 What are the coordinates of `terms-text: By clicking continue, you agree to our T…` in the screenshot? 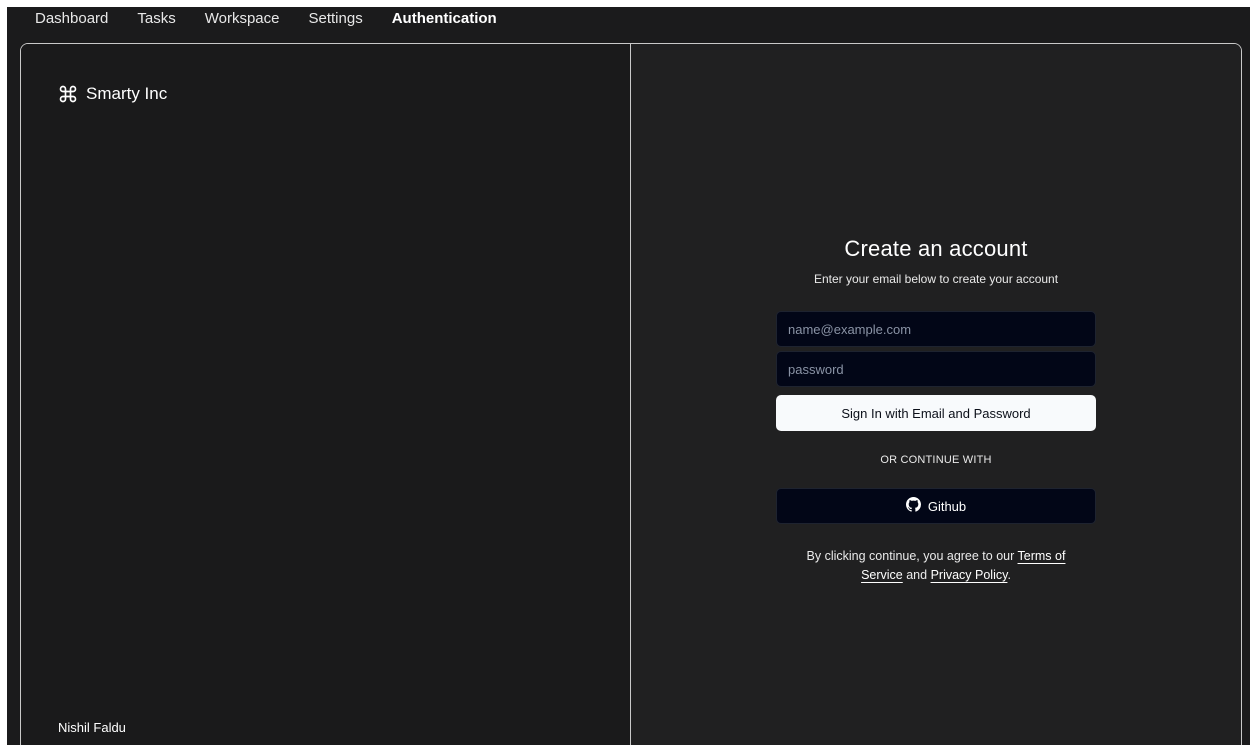 It's located at (936, 566).